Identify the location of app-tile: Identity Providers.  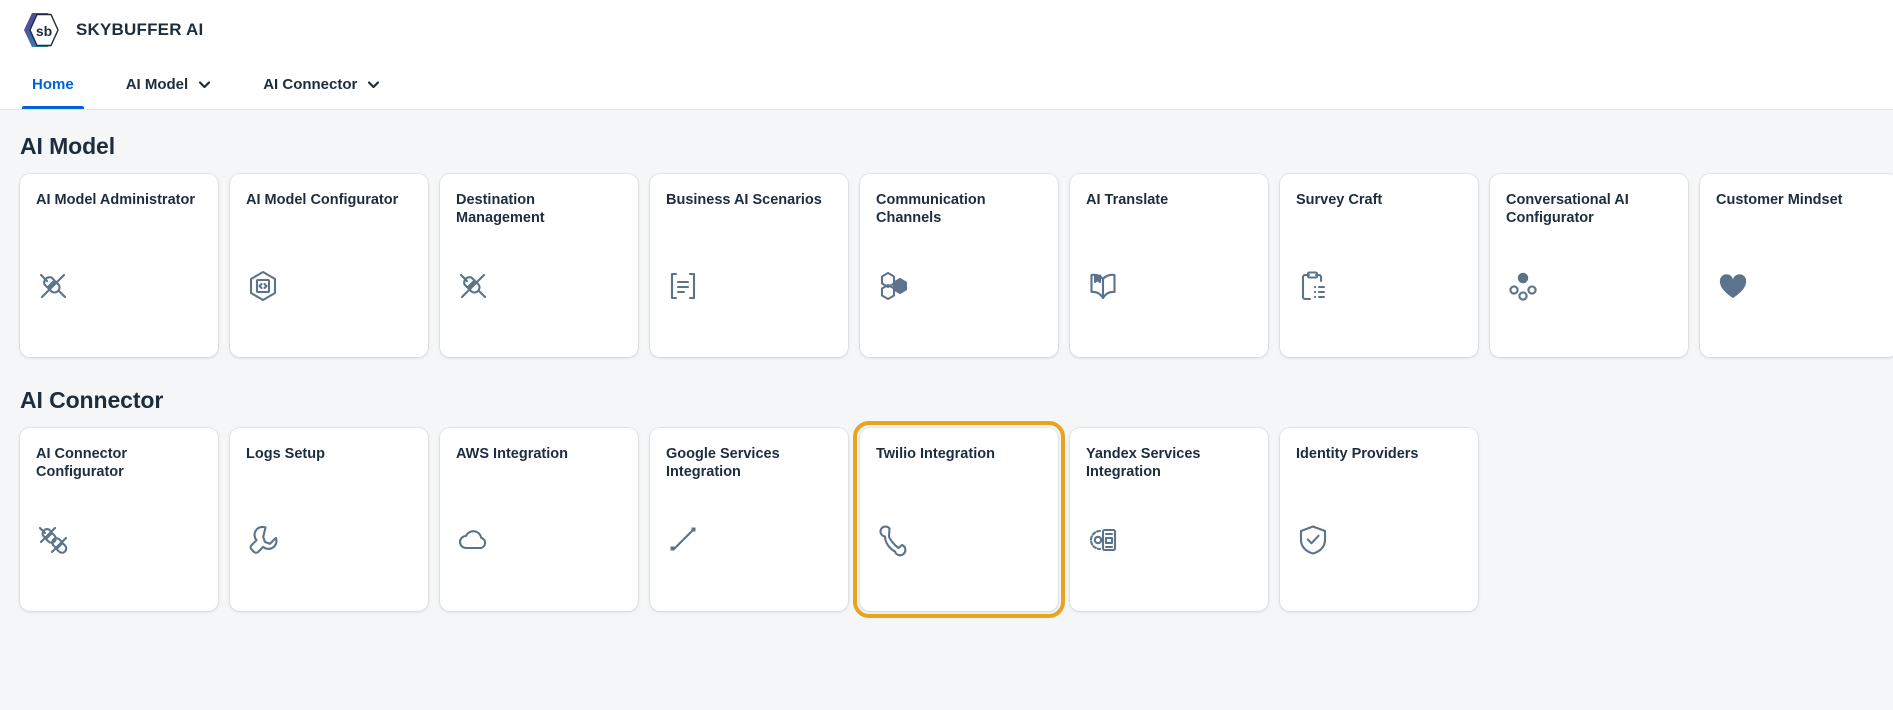
(1379, 519).